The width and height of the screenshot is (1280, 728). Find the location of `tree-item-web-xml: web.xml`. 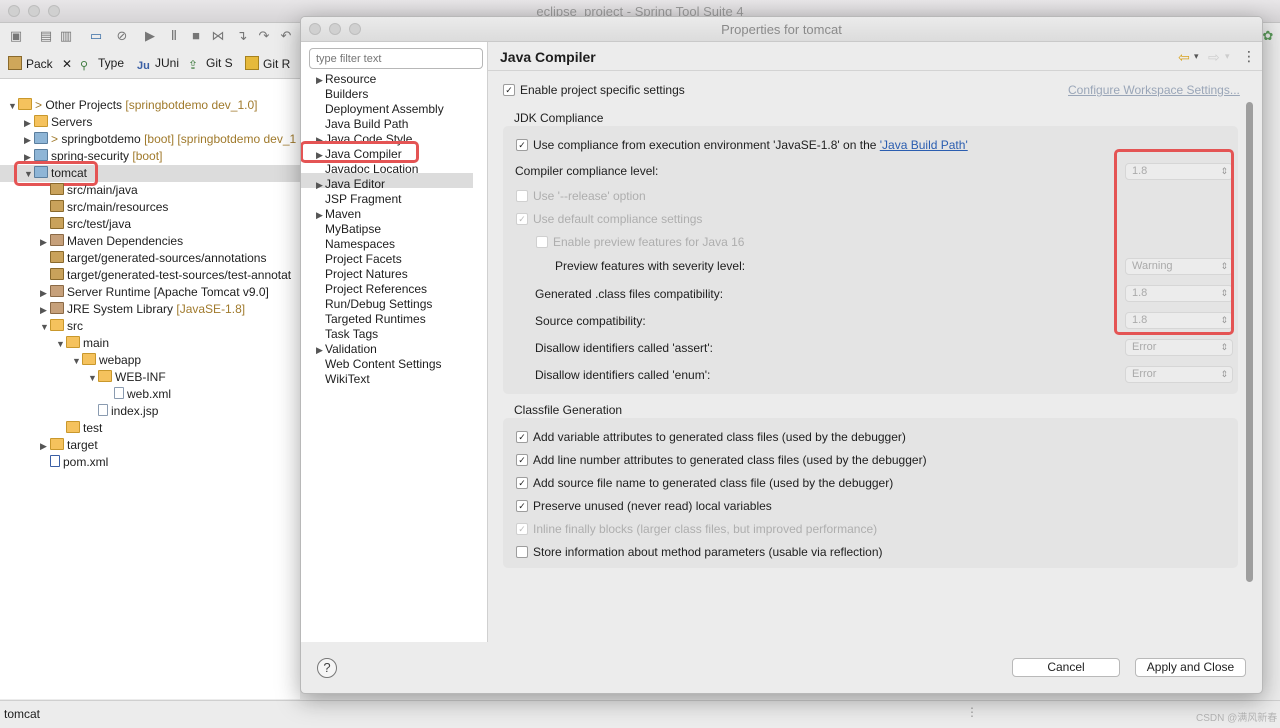

tree-item-web-xml: web.xml is located at coordinates (137, 394).